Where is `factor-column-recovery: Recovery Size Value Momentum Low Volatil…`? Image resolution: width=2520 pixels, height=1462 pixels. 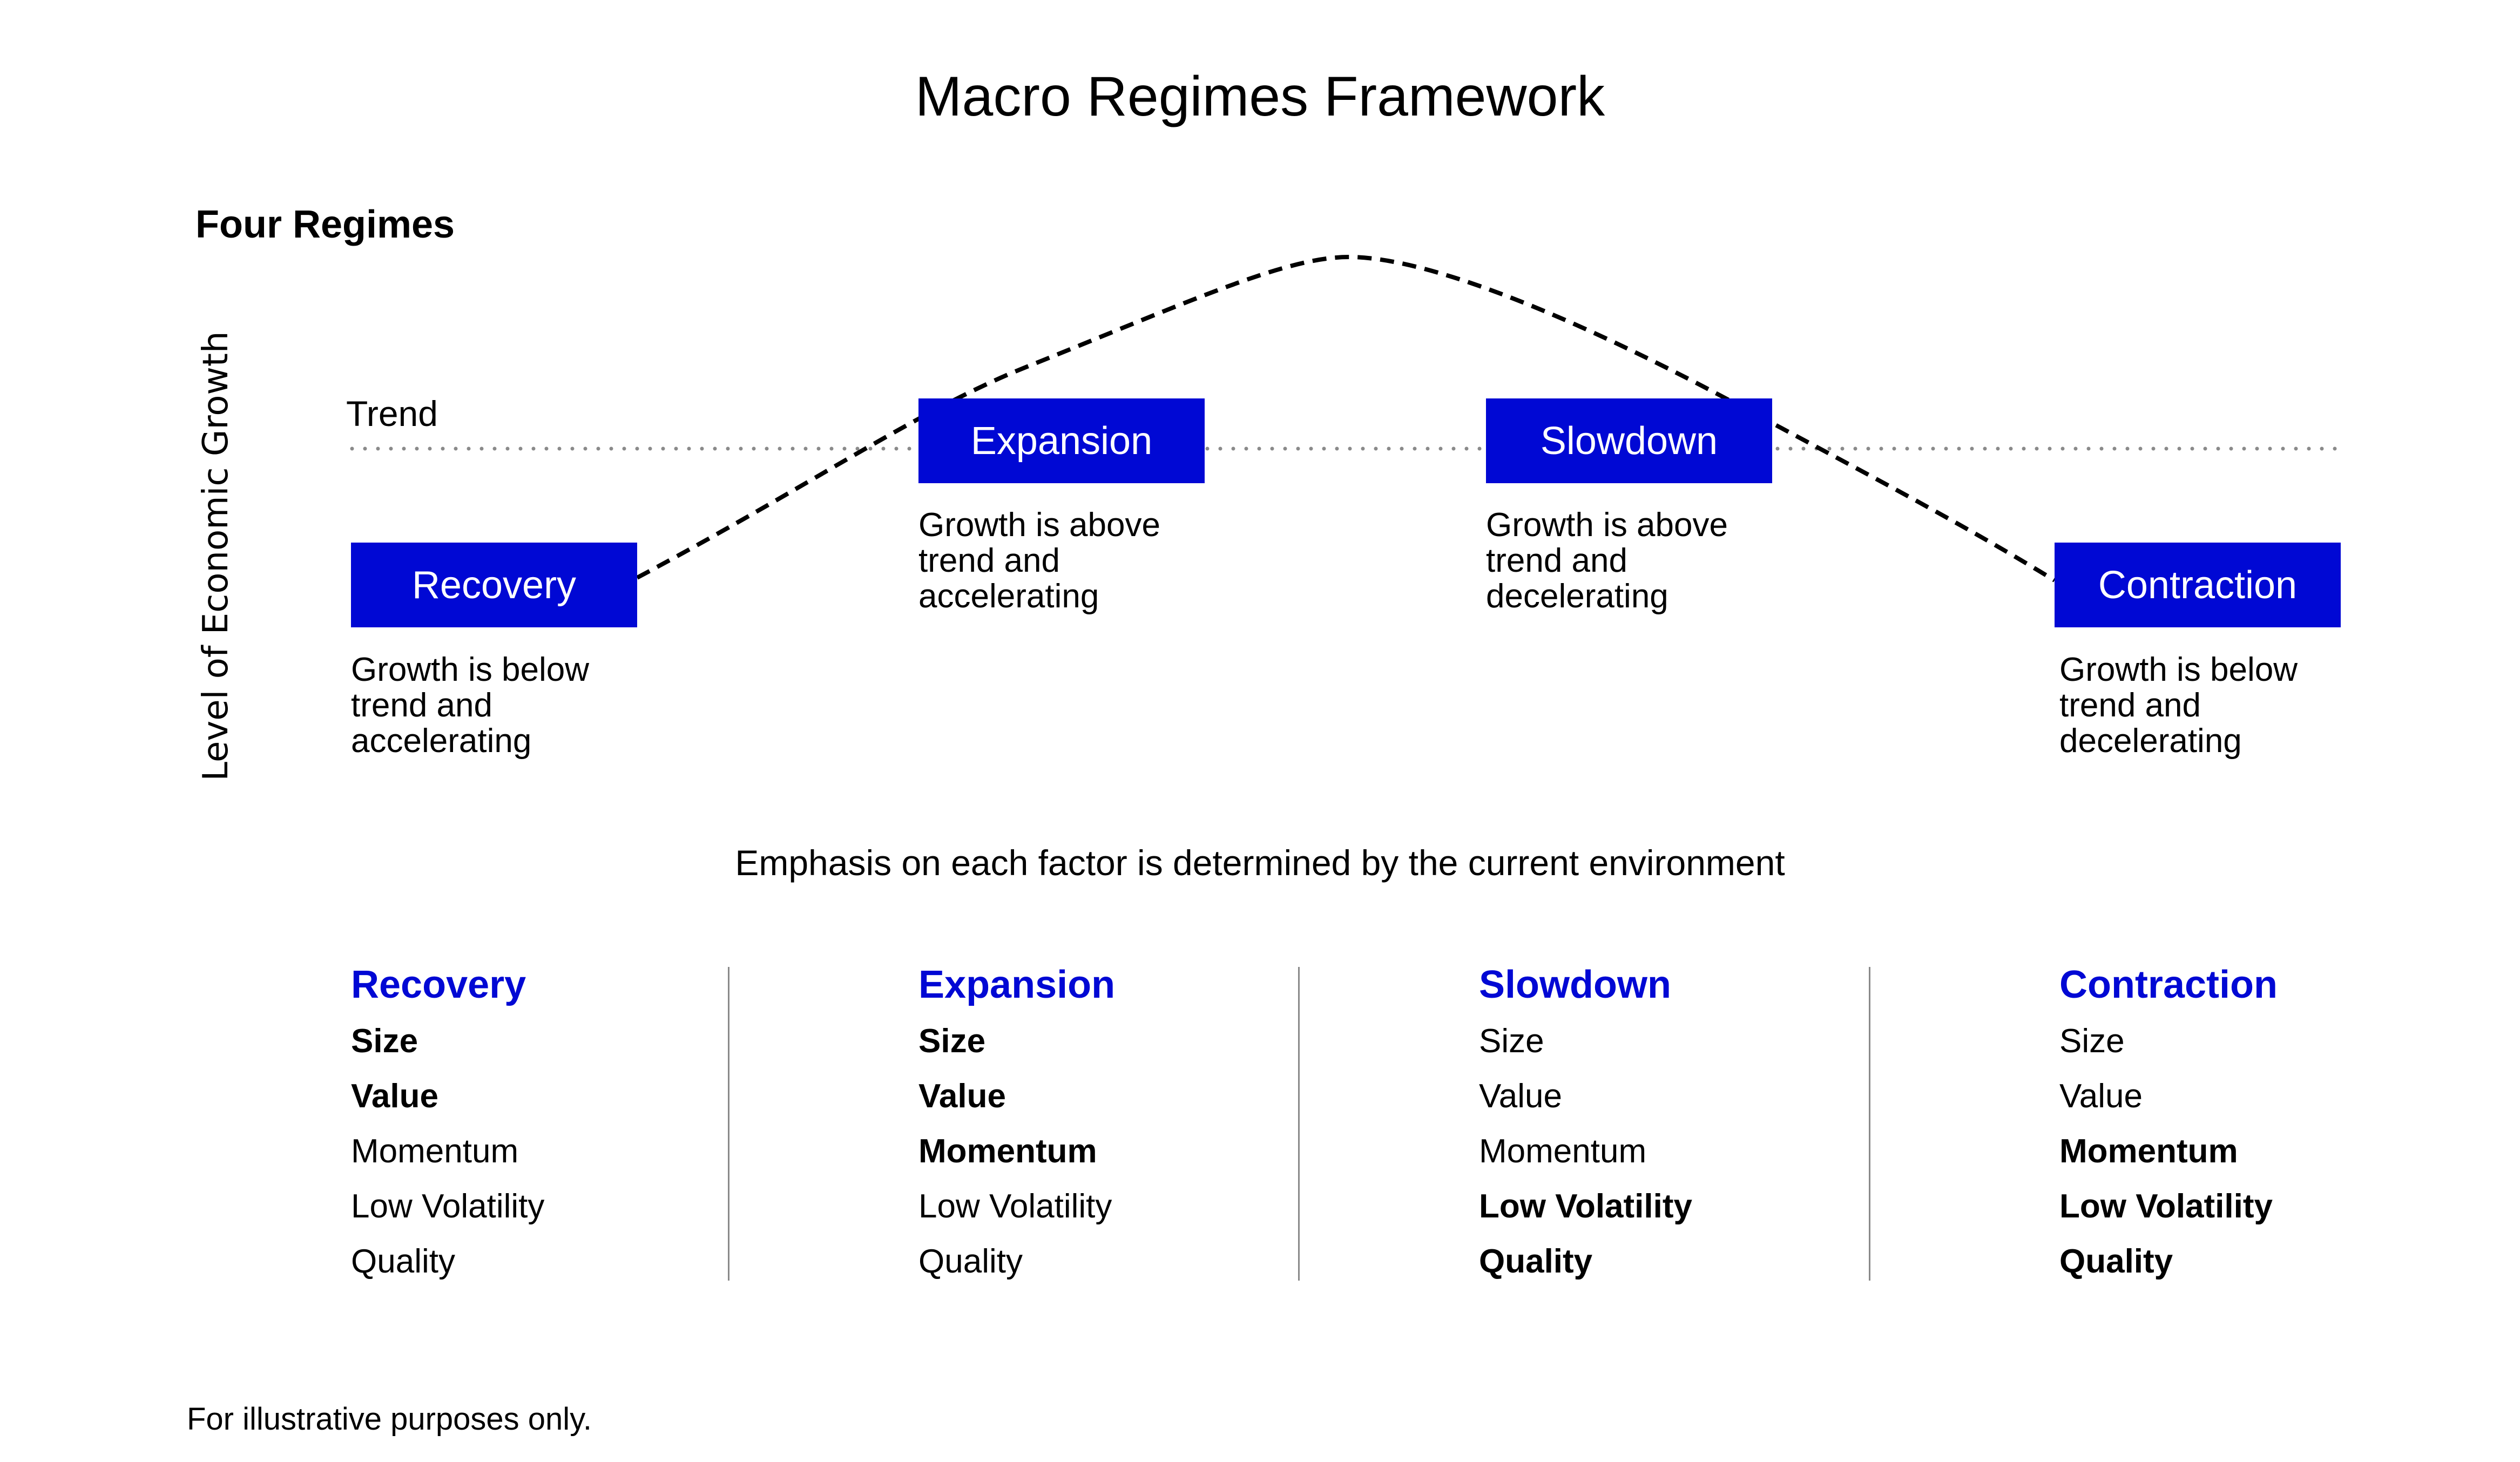
factor-column-recovery: Recovery Size Value Momentum Low Volatil… is located at coordinates (447, 1124).